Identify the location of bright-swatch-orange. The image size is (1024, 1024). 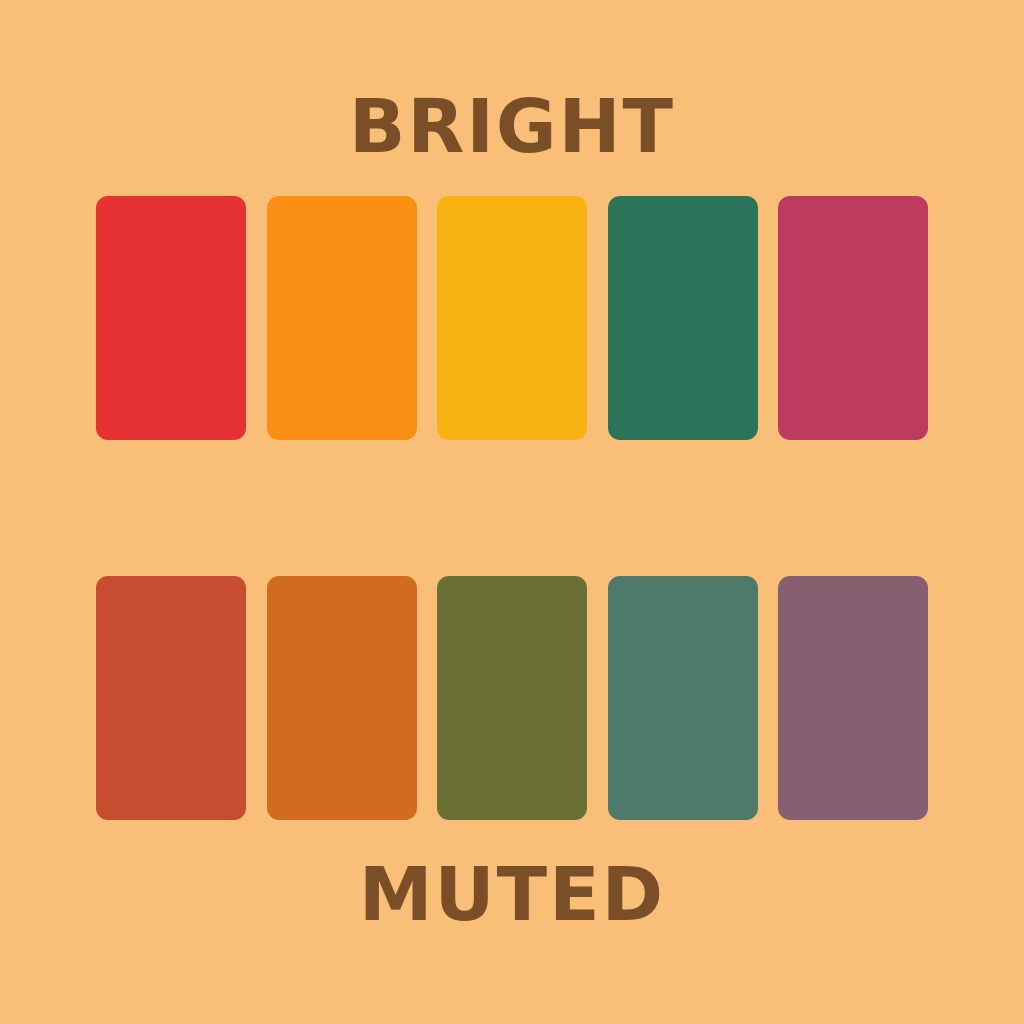
(341, 318).